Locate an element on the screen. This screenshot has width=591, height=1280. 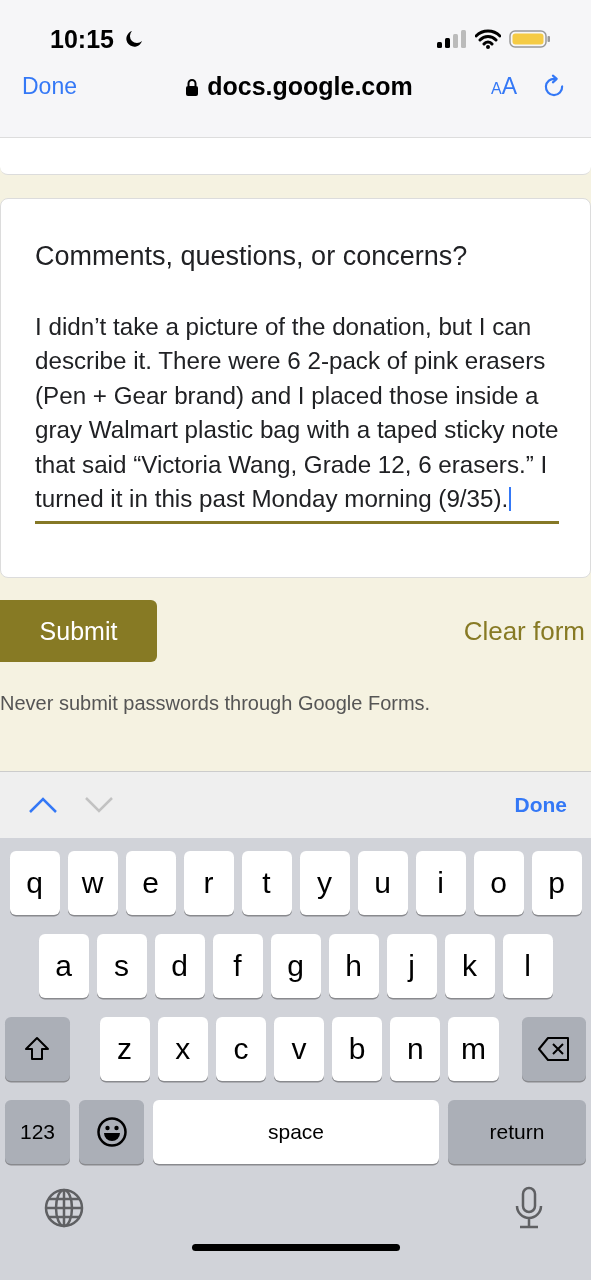
submit-button: Submit is located at coordinates (78, 631).